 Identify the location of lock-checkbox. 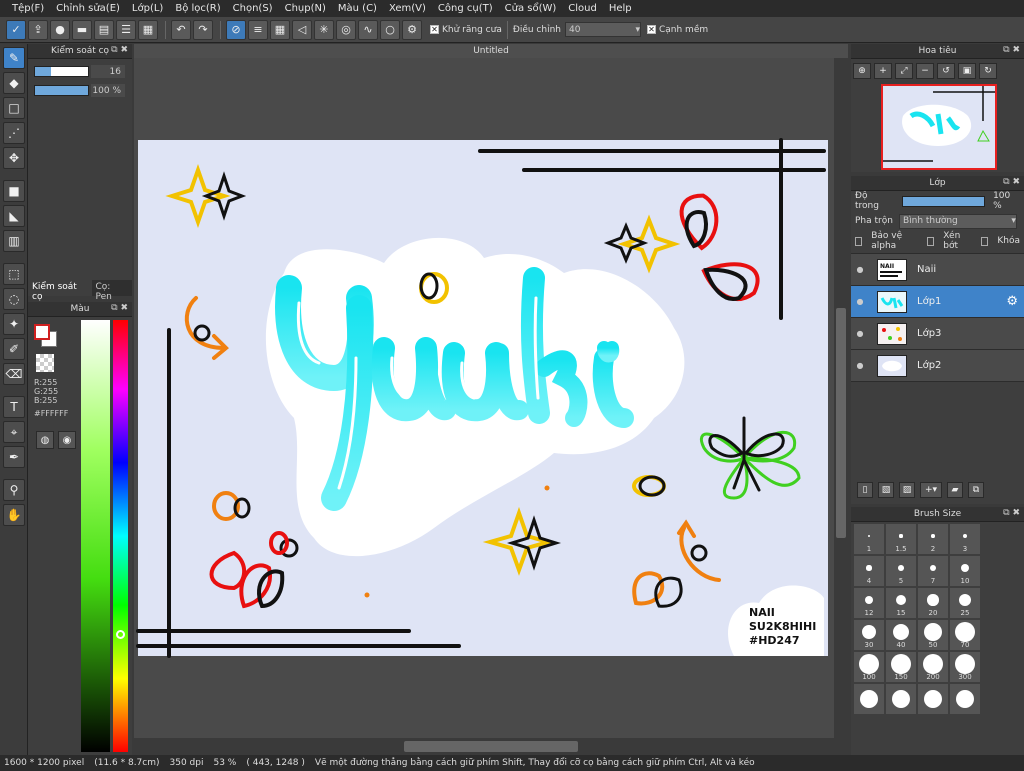
(985, 241).